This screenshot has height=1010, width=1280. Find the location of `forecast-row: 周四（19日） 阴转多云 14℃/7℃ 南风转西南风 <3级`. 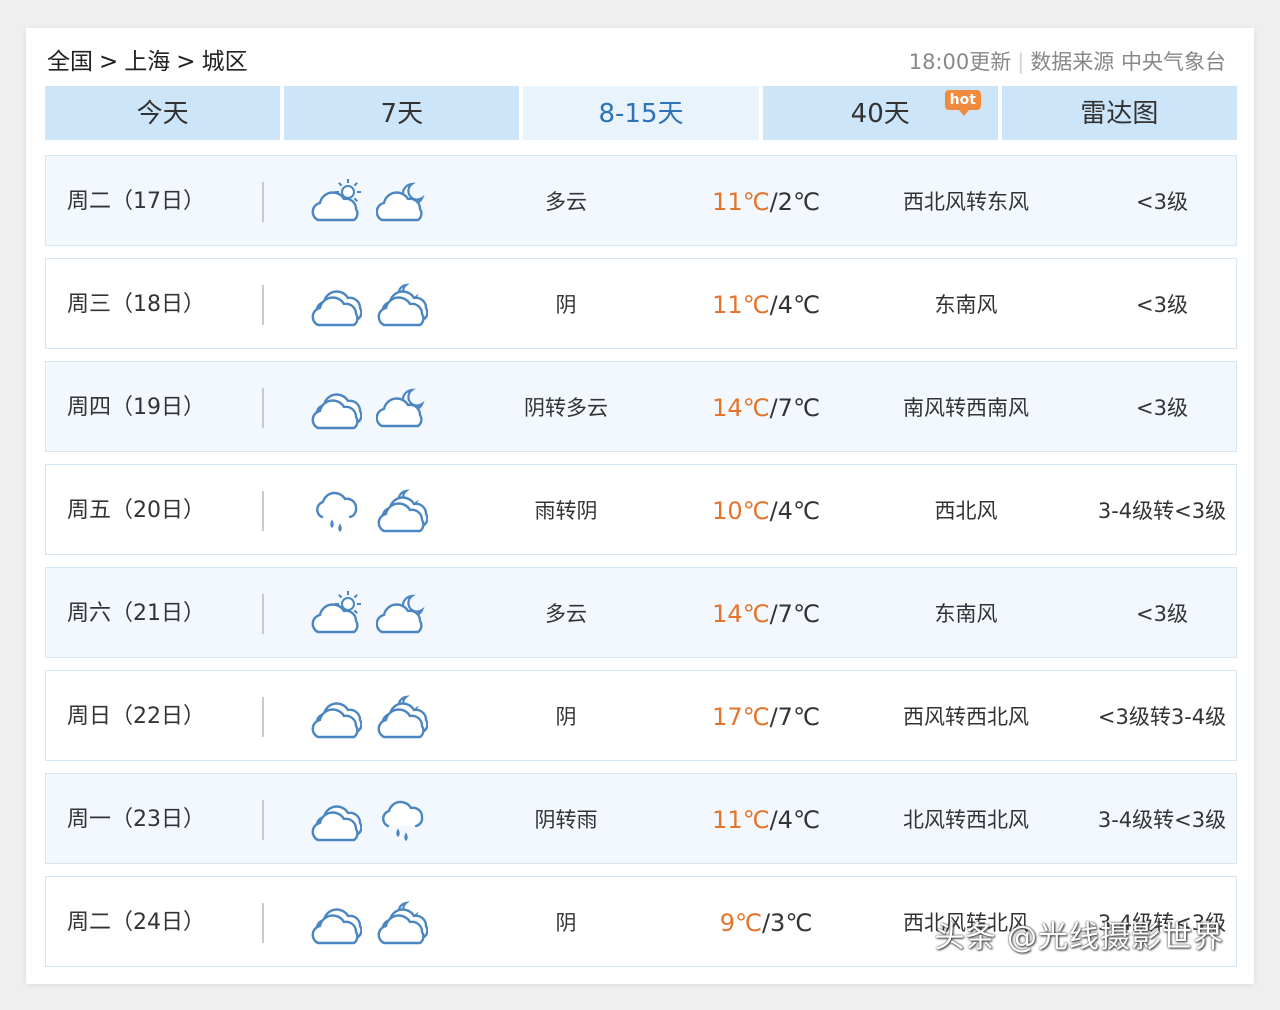

forecast-row: 周四（19日） 阴转多云 14℃/7℃ 南风转西南风 <3级 is located at coordinates (641, 406).